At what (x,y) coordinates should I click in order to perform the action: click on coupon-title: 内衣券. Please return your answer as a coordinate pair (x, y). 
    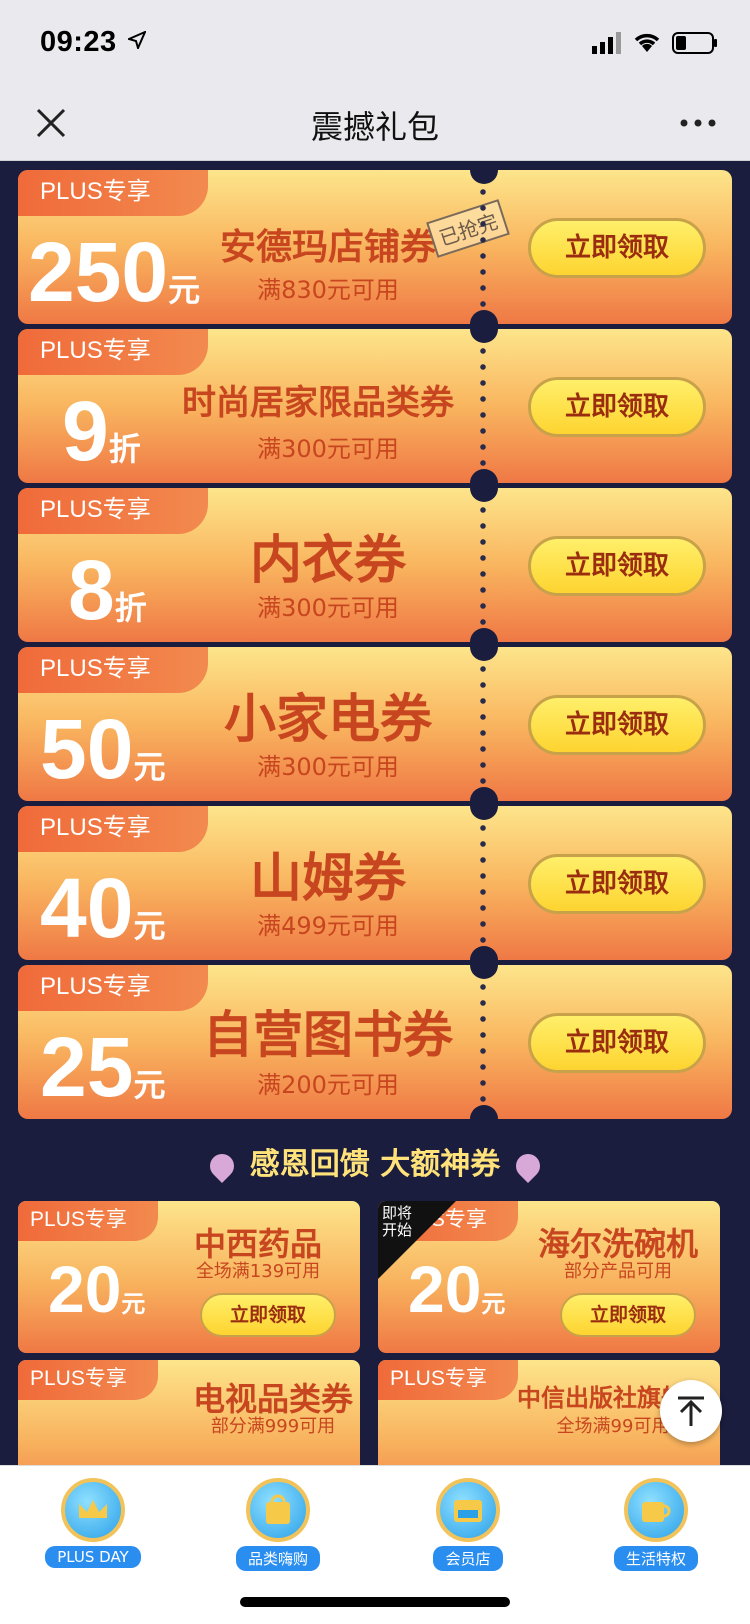
    Looking at the image, I should click on (327, 561).